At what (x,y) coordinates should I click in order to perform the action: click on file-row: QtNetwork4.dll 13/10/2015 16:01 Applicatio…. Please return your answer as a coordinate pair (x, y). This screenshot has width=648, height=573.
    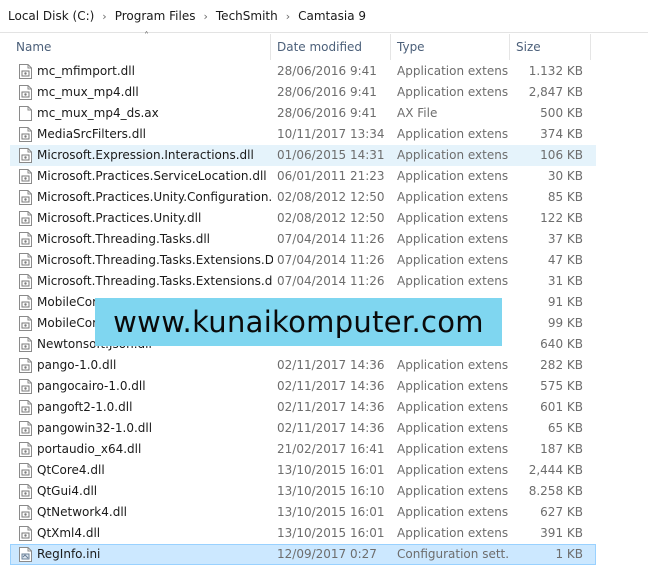
    Looking at the image, I should click on (303, 512).